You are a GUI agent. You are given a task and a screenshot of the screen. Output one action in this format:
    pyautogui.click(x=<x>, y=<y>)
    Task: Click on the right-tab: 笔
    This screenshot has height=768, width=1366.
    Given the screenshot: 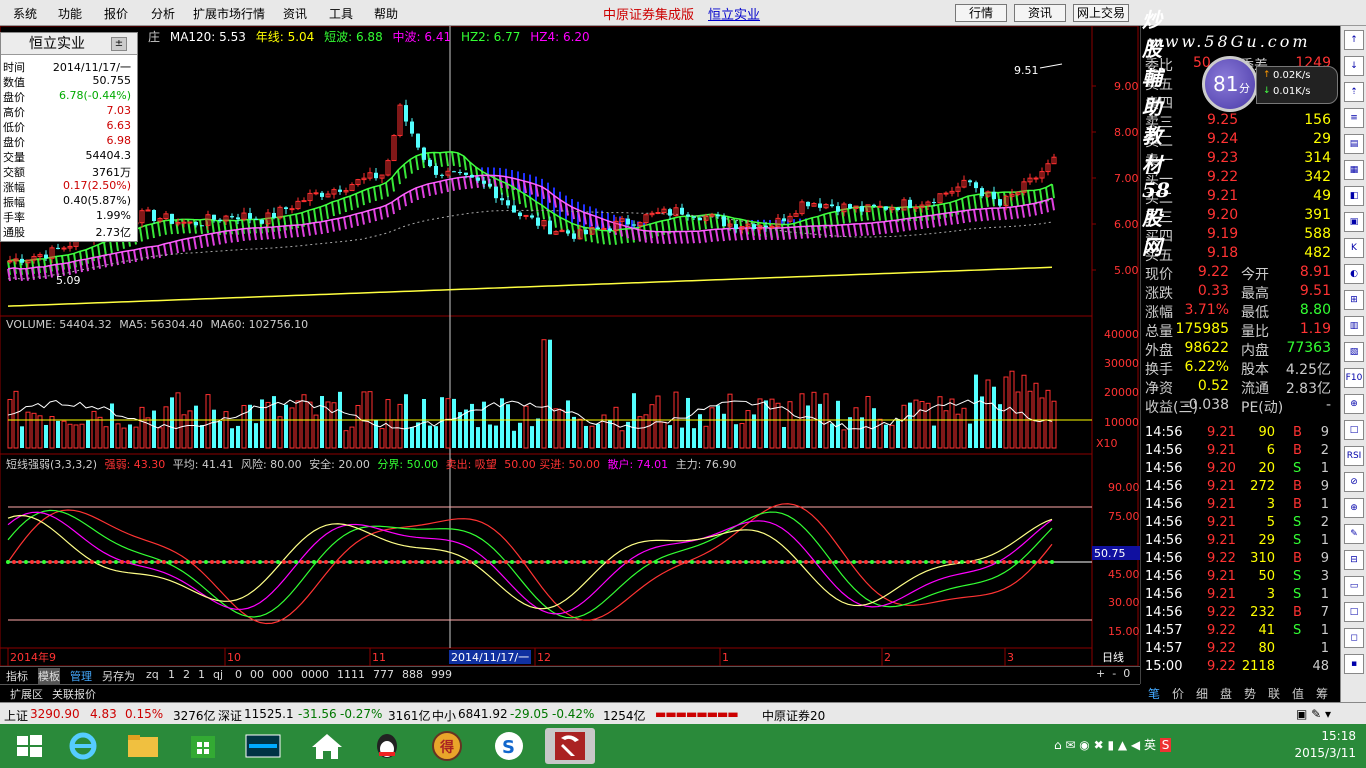 What is the action you would take?
    pyautogui.click(x=1154, y=693)
    